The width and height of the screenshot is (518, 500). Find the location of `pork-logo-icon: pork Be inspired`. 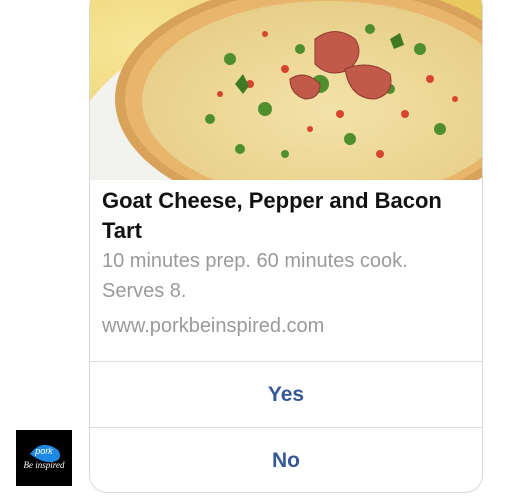

pork-logo-icon: pork Be inspired is located at coordinates (44, 458).